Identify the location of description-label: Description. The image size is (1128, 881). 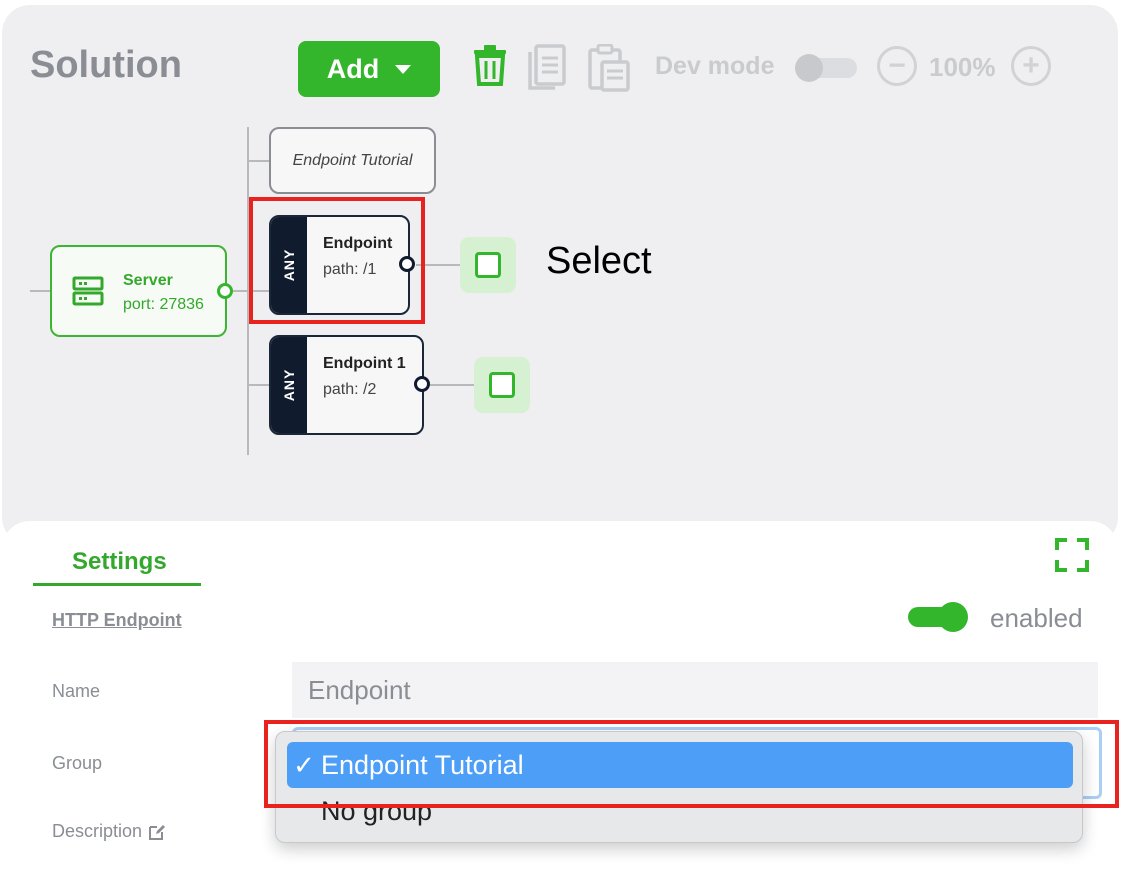
(97, 831).